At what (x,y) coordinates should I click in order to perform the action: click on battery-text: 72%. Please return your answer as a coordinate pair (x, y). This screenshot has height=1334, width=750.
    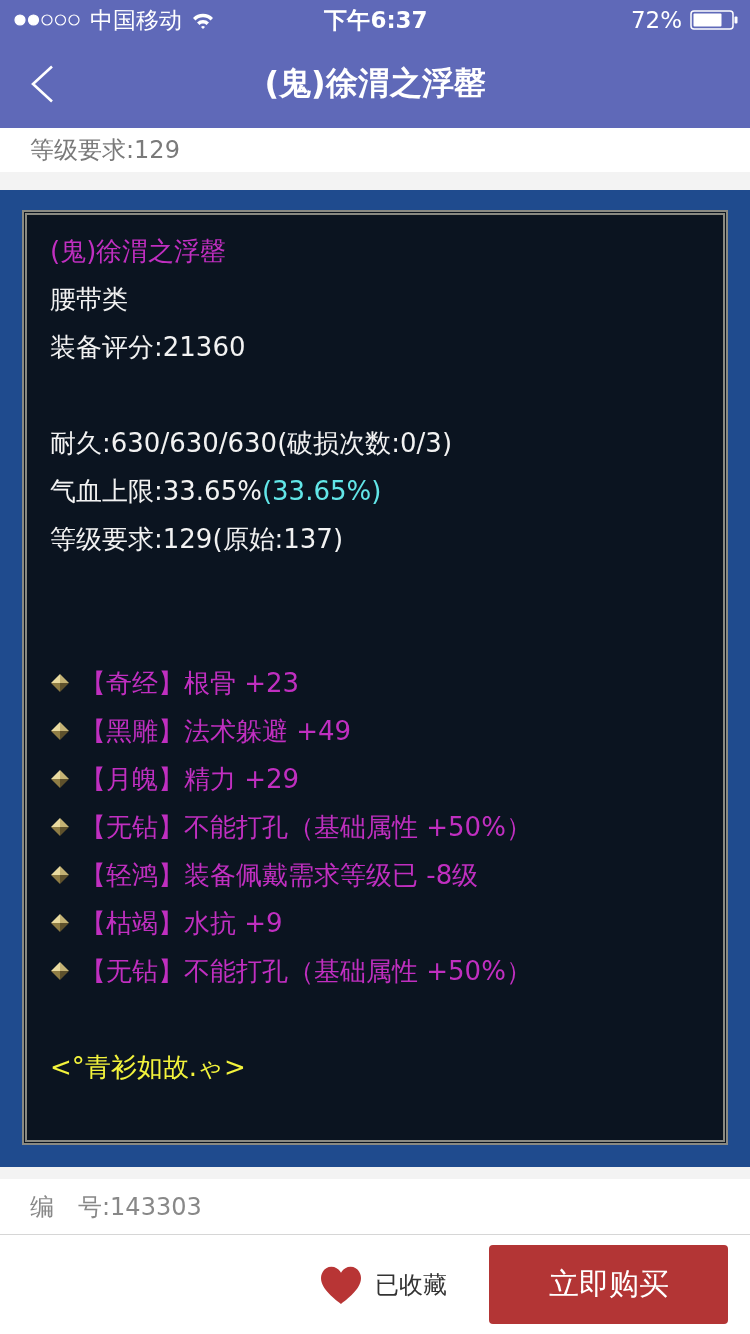
    Looking at the image, I should click on (656, 20).